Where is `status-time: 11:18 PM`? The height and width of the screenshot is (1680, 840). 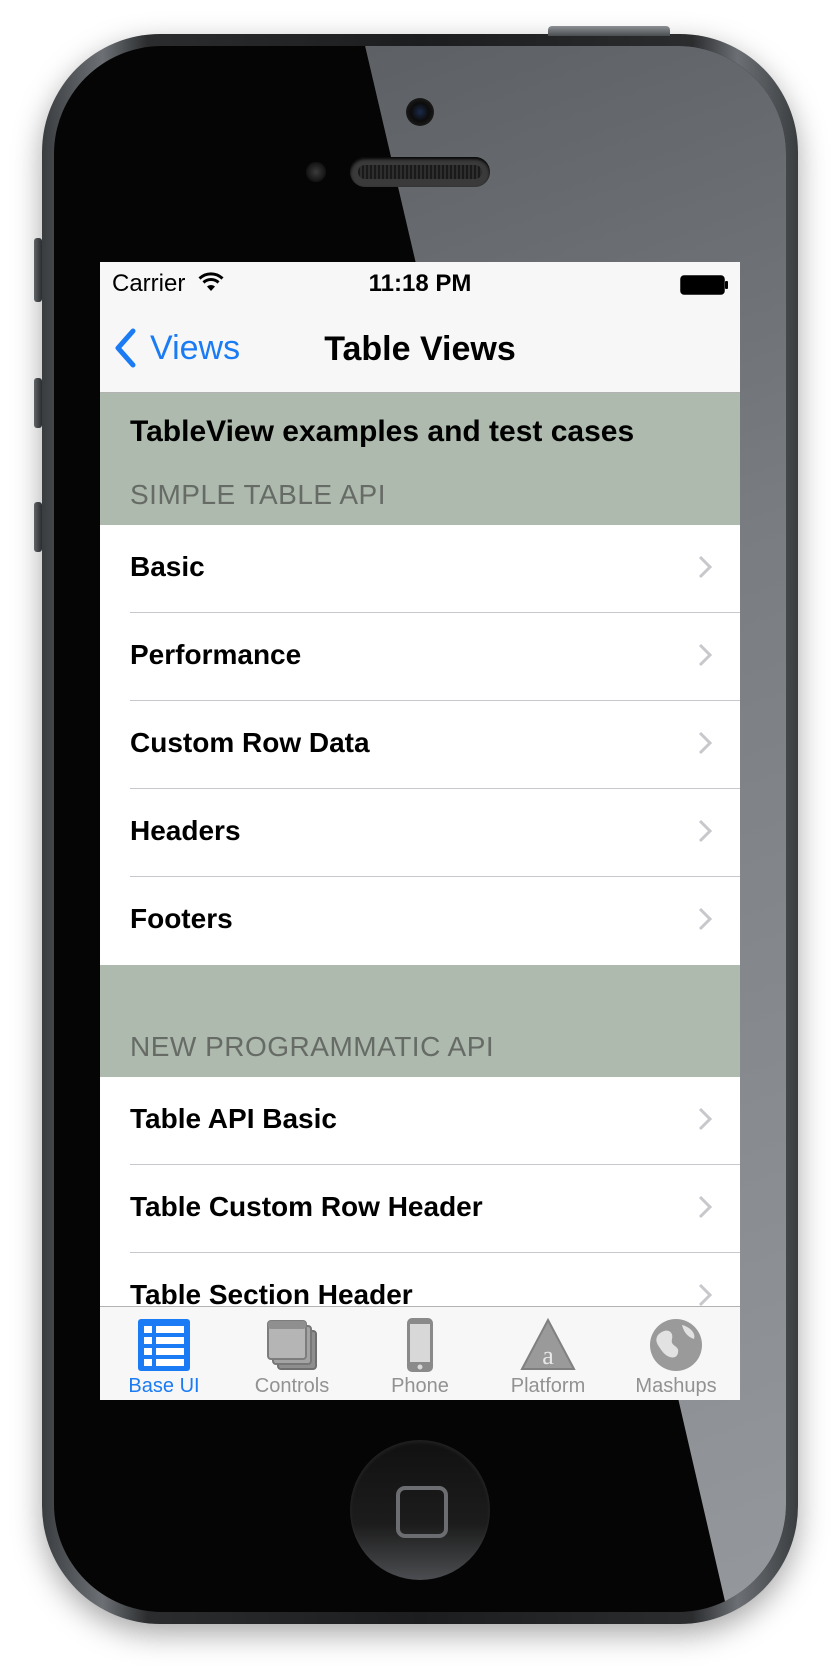
status-time: 11:18 PM is located at coordinates (420, 283).